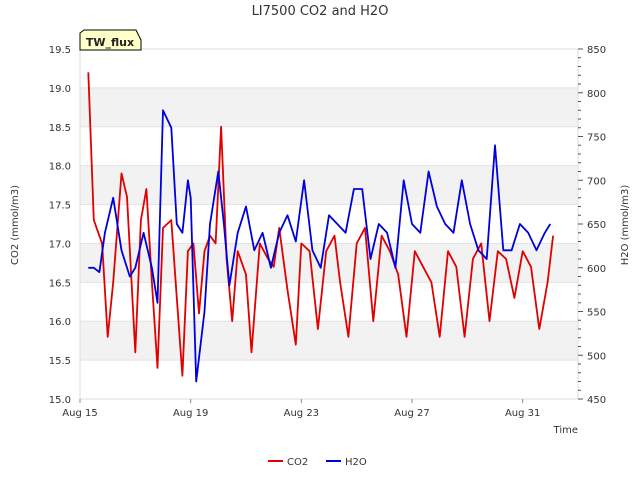 This screenshot has width=640, height=480. I want to click on y-right-tick-label: 750, so click(596, 138).